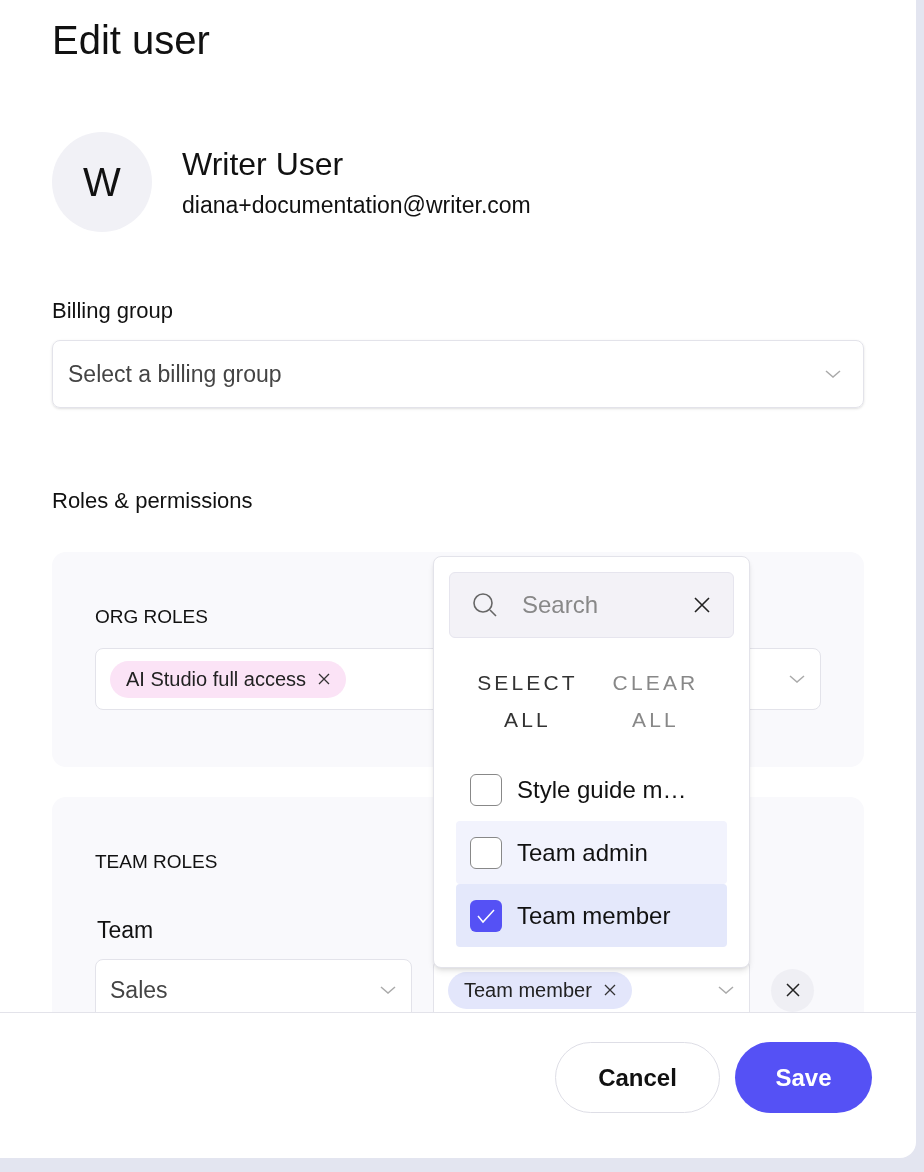 This screenshot has height=1172, width=924. I want to click on tag-label: AI Studio full access, so click(216, 679).